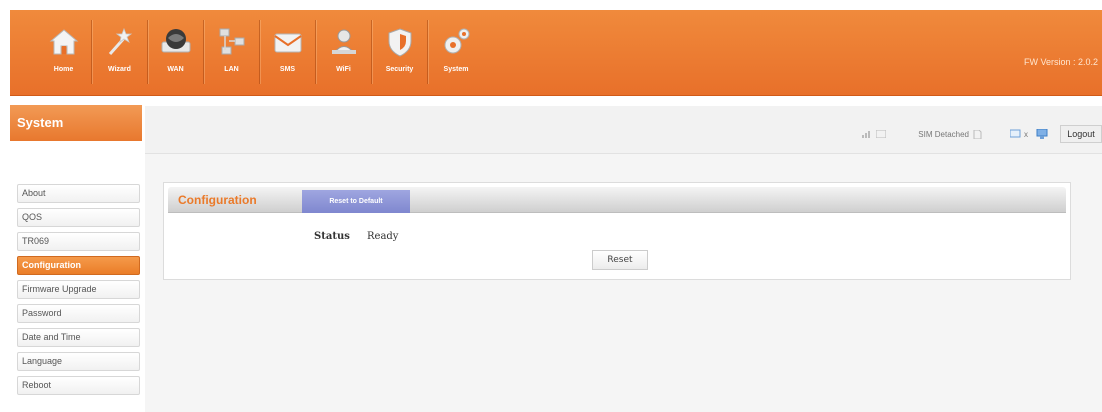 This screenshot has width=1102, height=412. I want to click on nav-wizard-label: Wizard, so click(119, 69).